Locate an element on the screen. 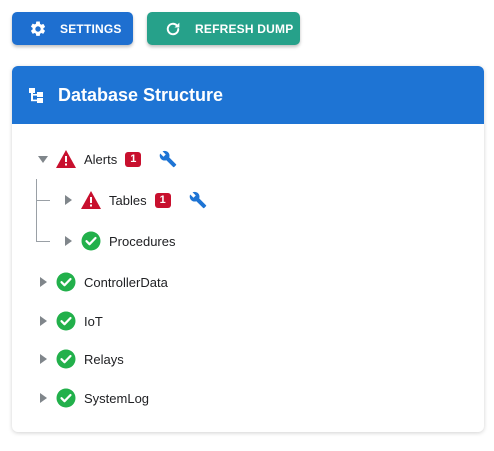 The width and height of the screenshot is (494, 451). tree-node-label: ControllerData is located at coordinates (126, 282).